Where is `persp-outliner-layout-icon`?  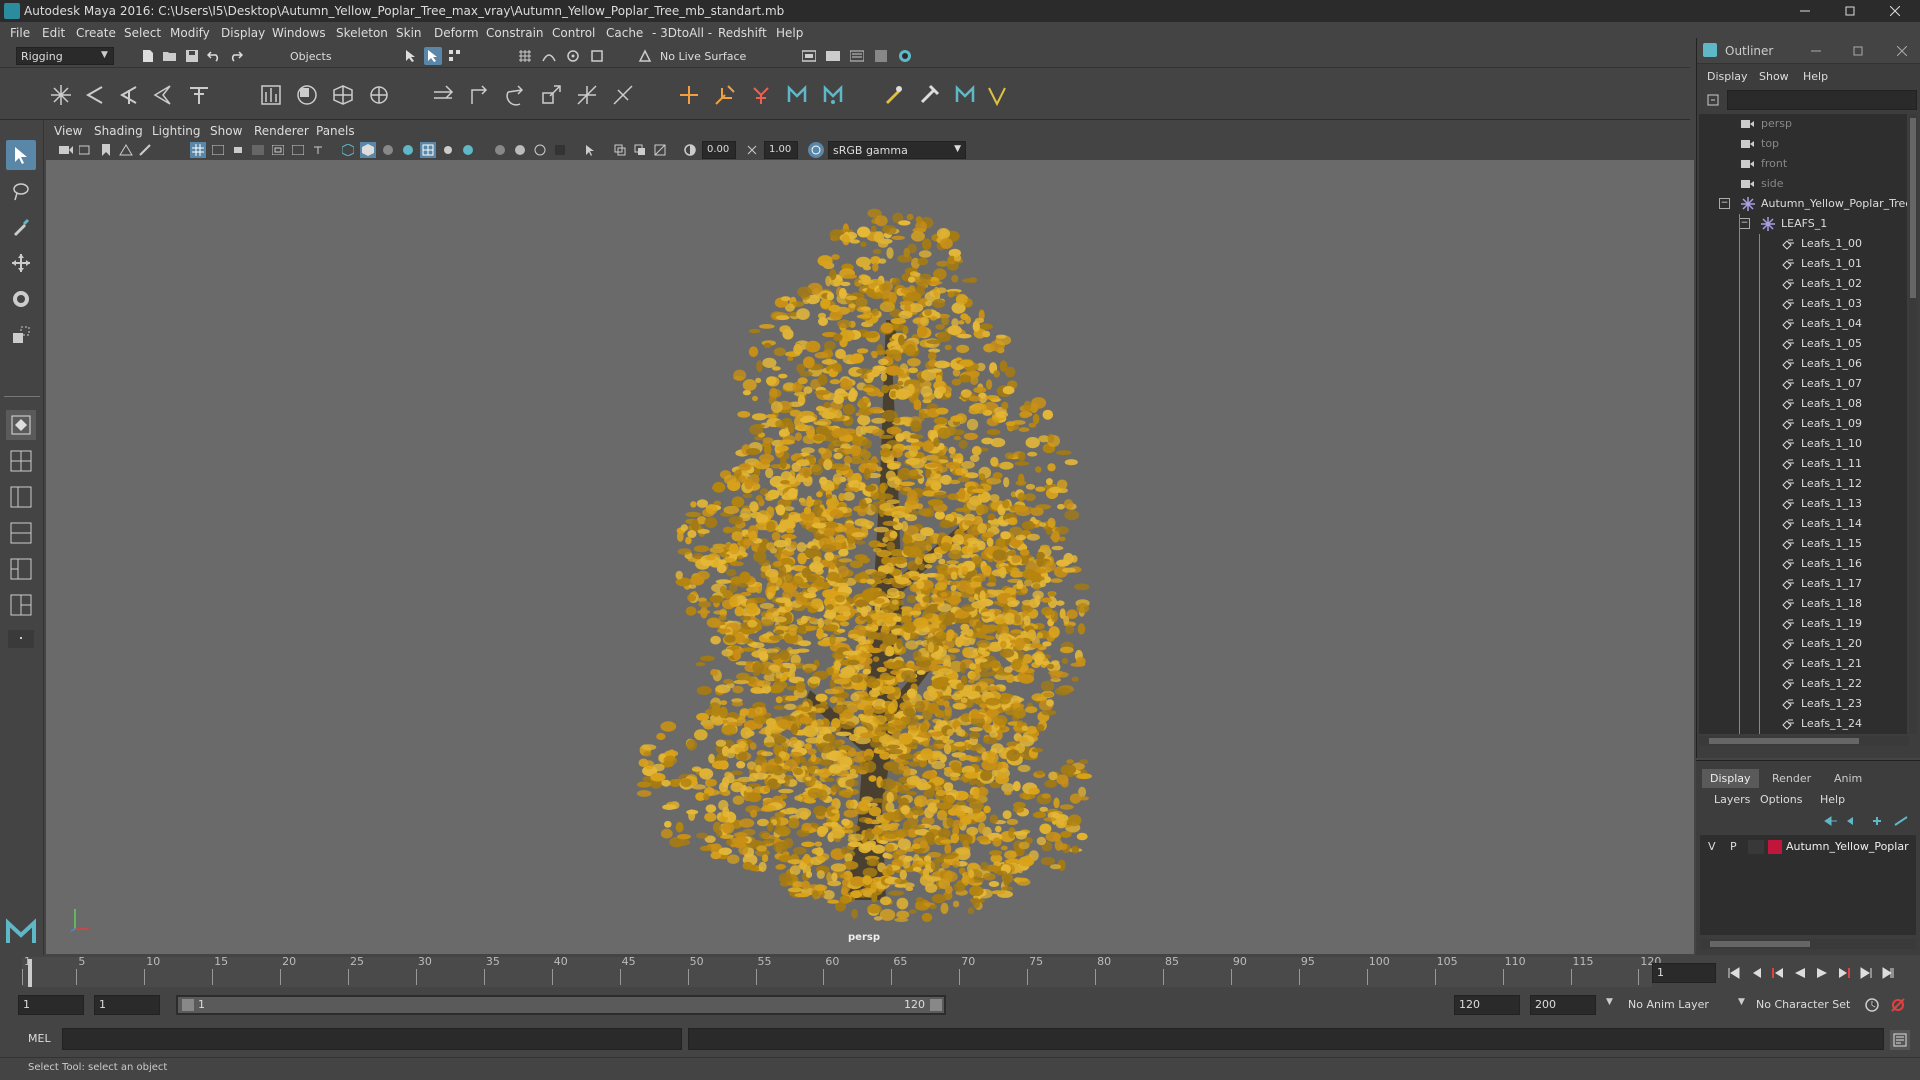 persp-outliner-layout-icon is located at coordinates (21, 497).